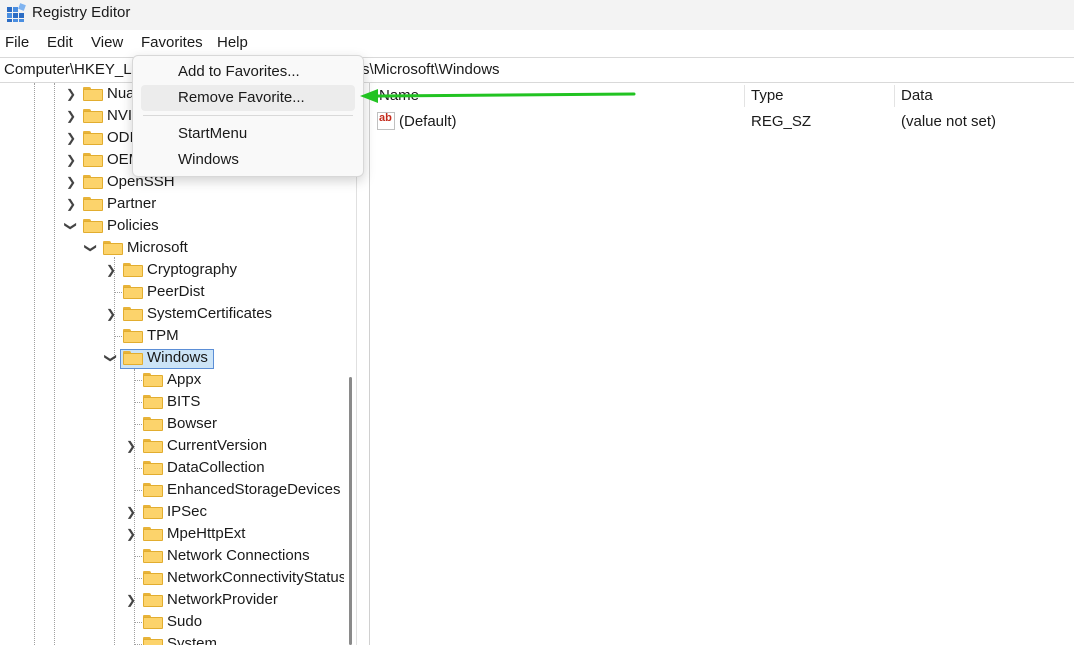 The height and width of the screenshot is (645, 1074). I want to click on column-header-data: Data, so click(917, 95).